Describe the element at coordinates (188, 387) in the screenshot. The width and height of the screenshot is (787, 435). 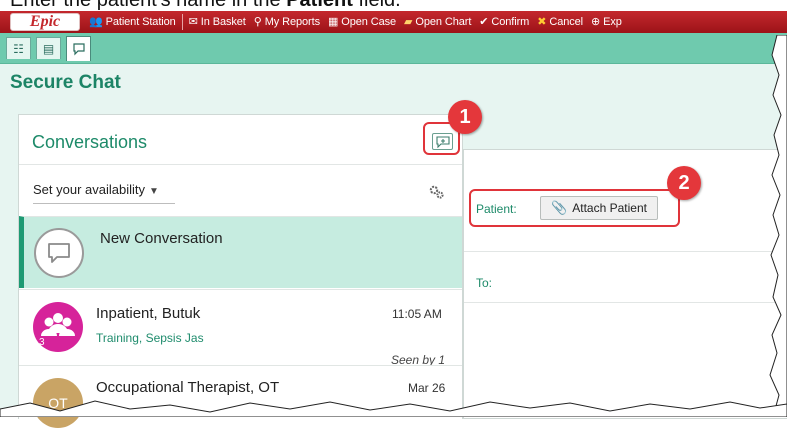
I see `conversation-name: Occupational Therapist, OT` at that location.